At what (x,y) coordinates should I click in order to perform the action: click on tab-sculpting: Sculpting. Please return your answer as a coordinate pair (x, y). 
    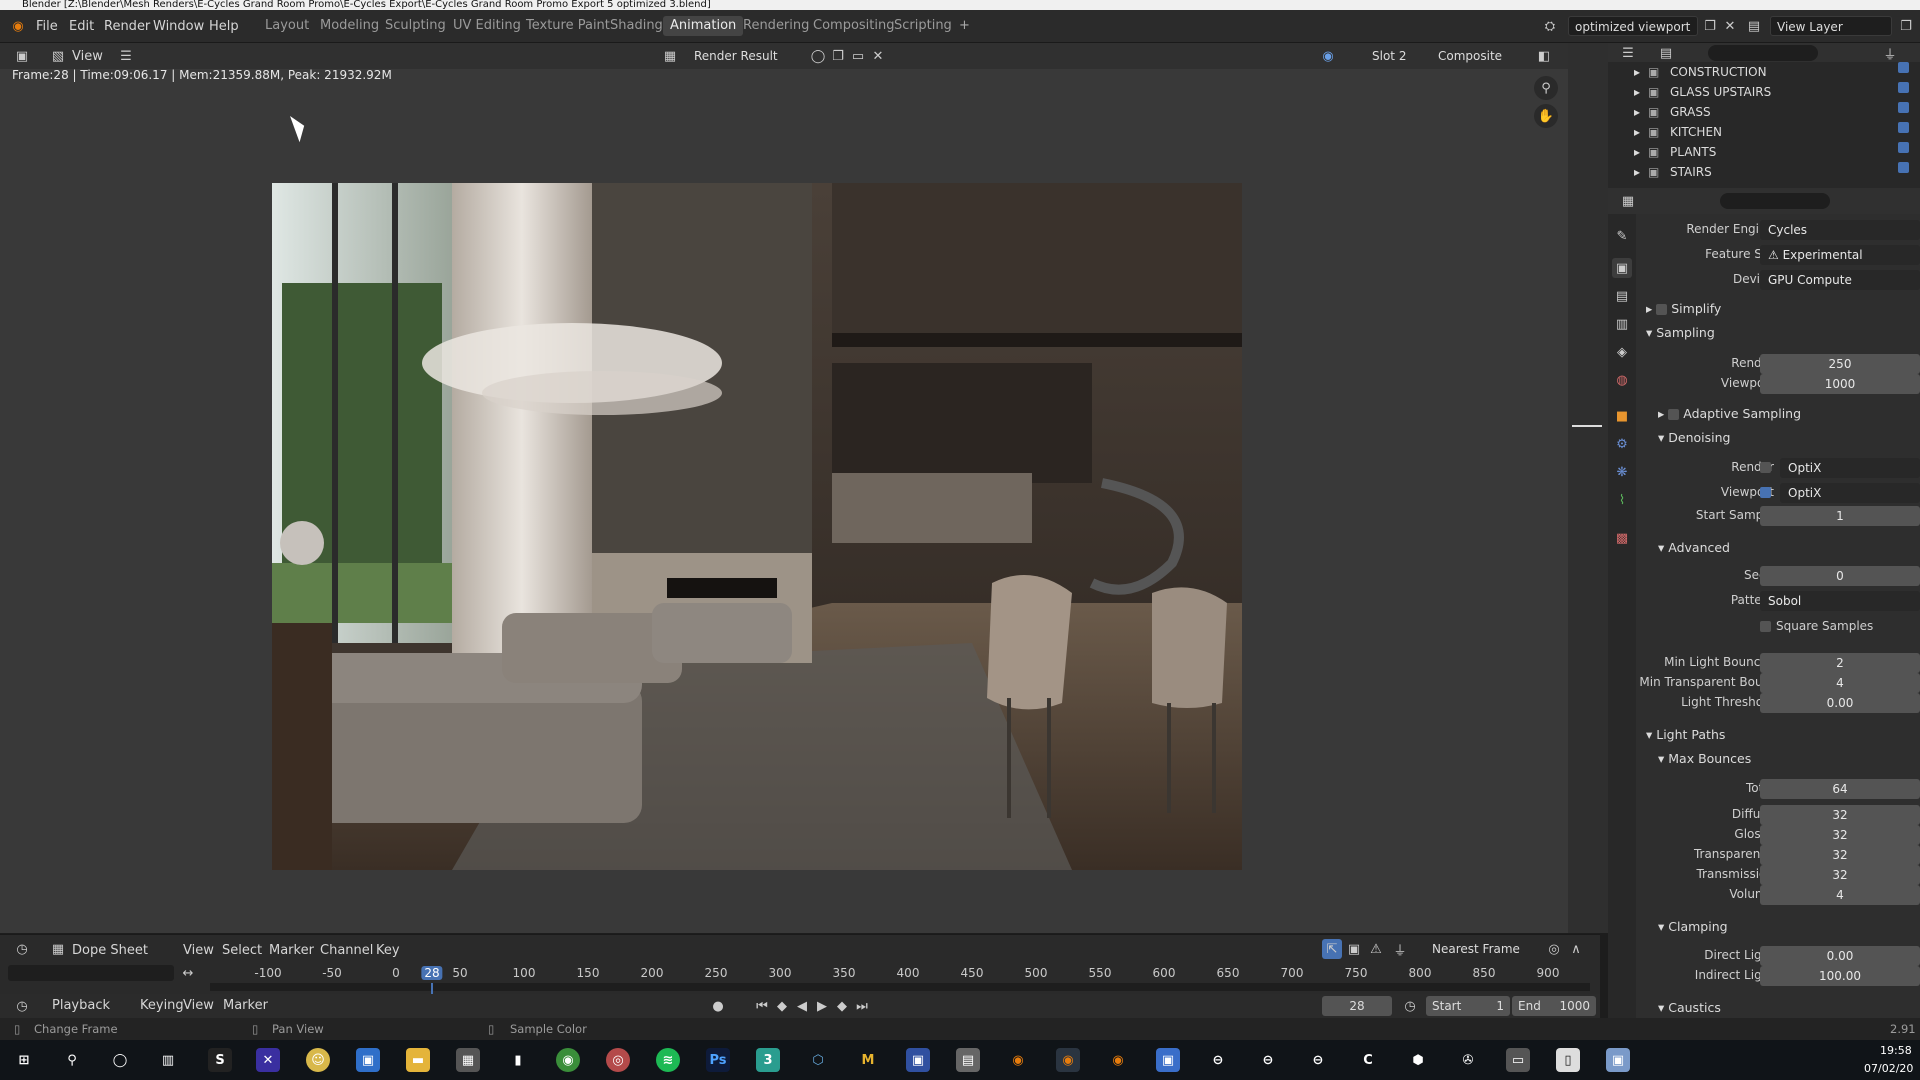
    Looking at the image, I should click on (415, 26).